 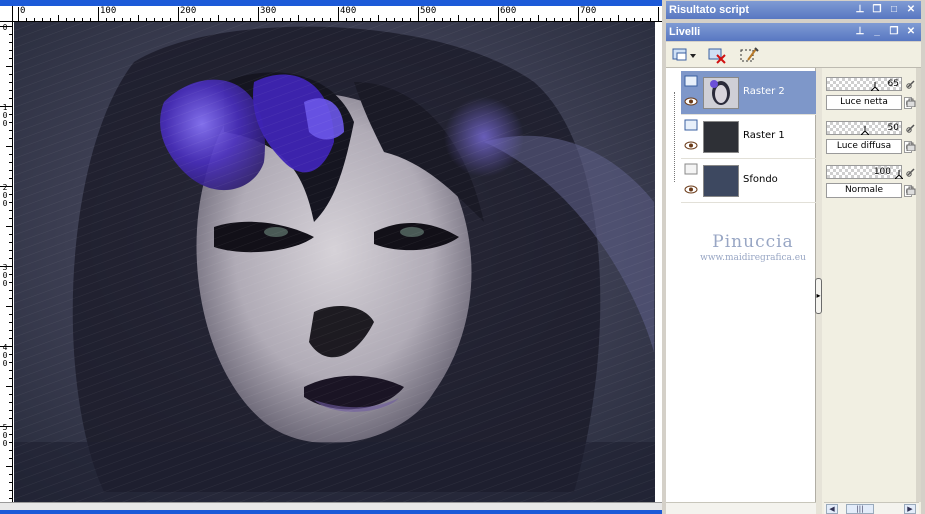 I want to click on layers-toolbar, so click(x=793, y=55).